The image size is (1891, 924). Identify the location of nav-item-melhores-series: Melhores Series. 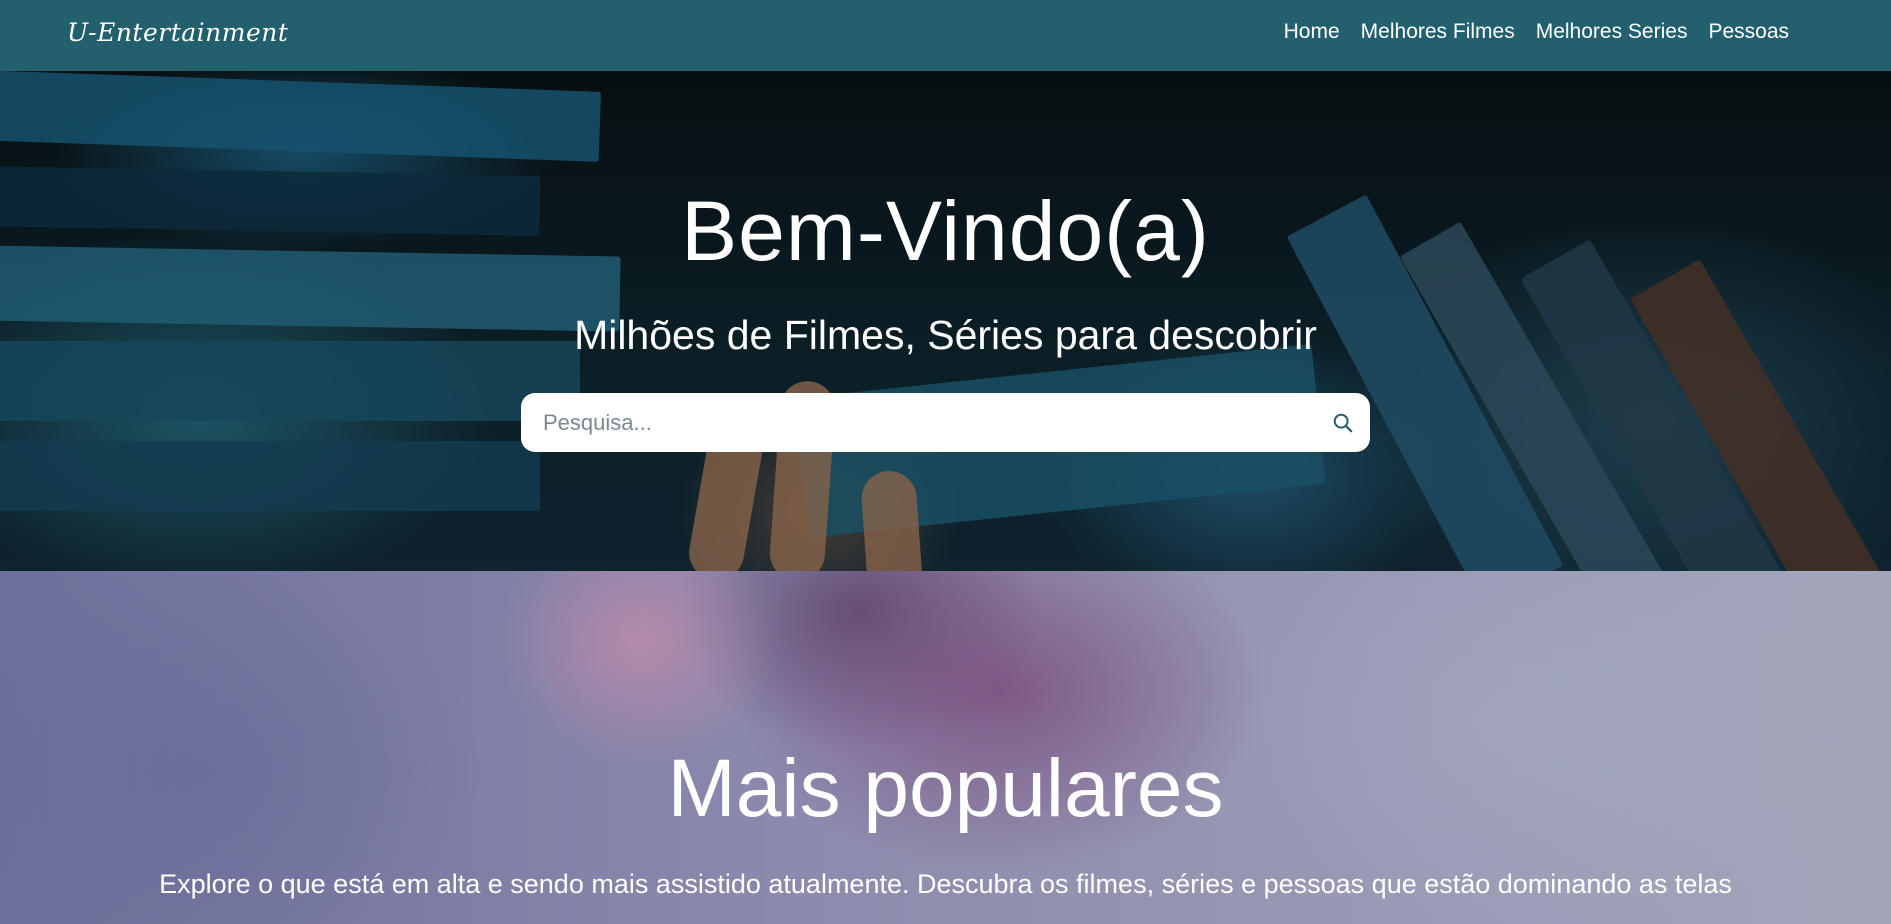
(1612, 32).